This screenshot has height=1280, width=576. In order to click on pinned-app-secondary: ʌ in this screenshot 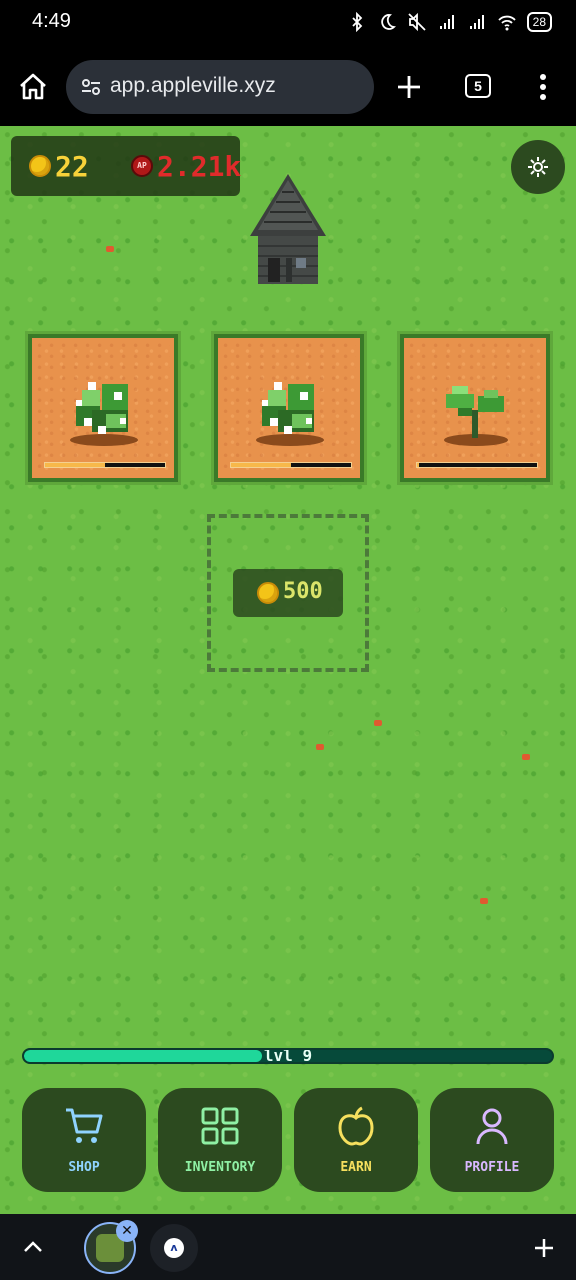, I will do `click(174, 1248)`.